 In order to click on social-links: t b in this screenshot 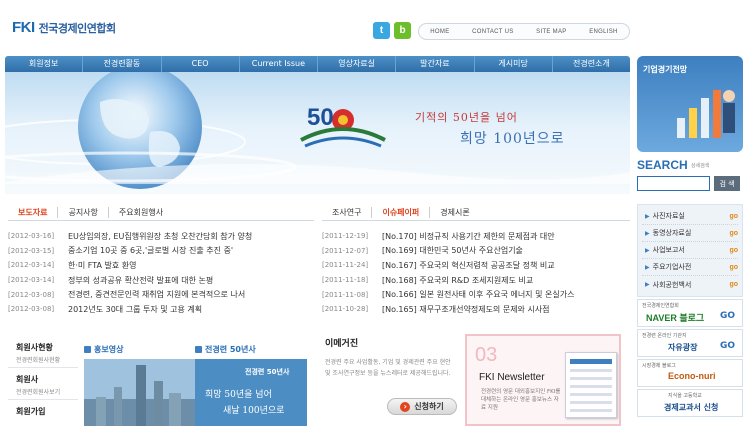, I will do `click(392, 30)`.